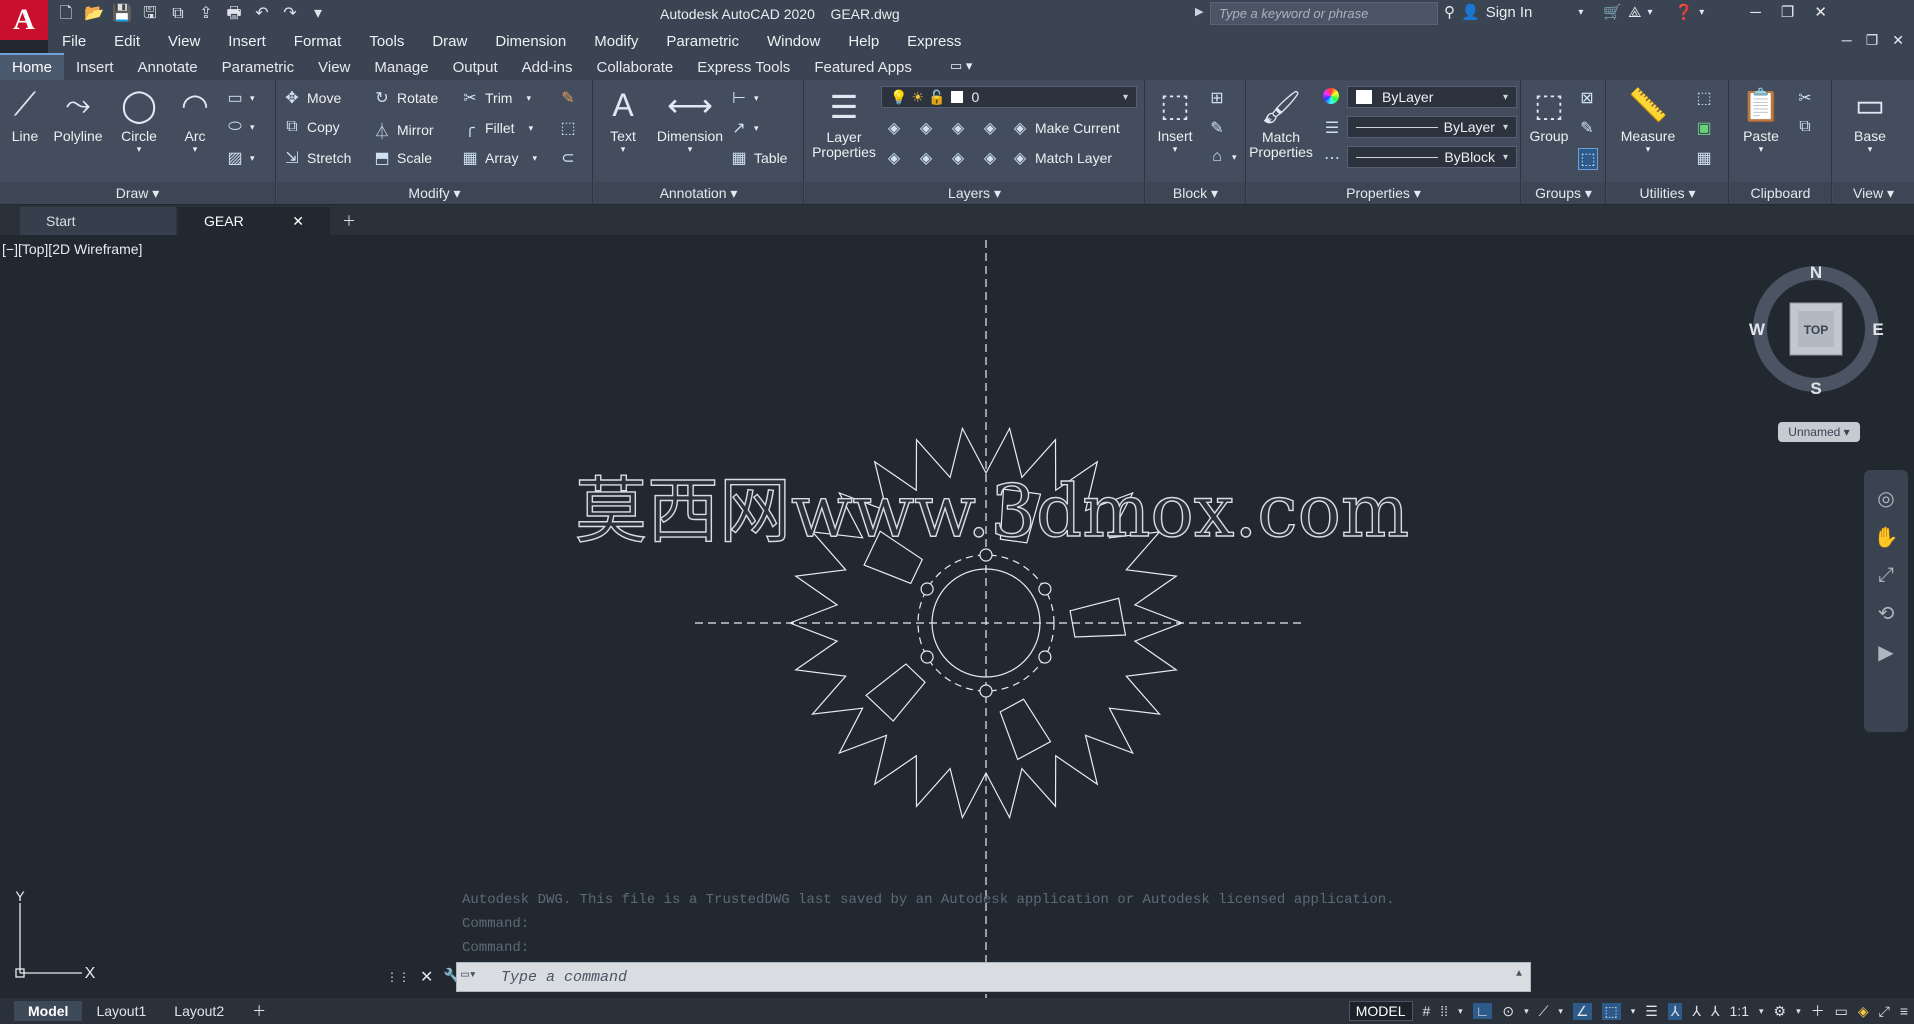  Describe the element at coordinates (1544, 1011) in the screenshot. I see `isodraft-icon: ⟋` at that location.